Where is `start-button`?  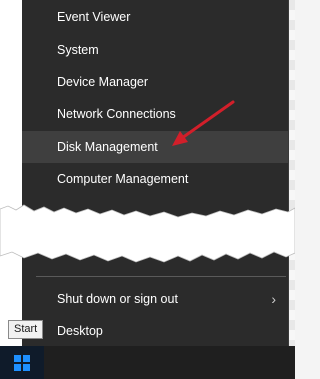 start-button is located at coordinates (22, 362).